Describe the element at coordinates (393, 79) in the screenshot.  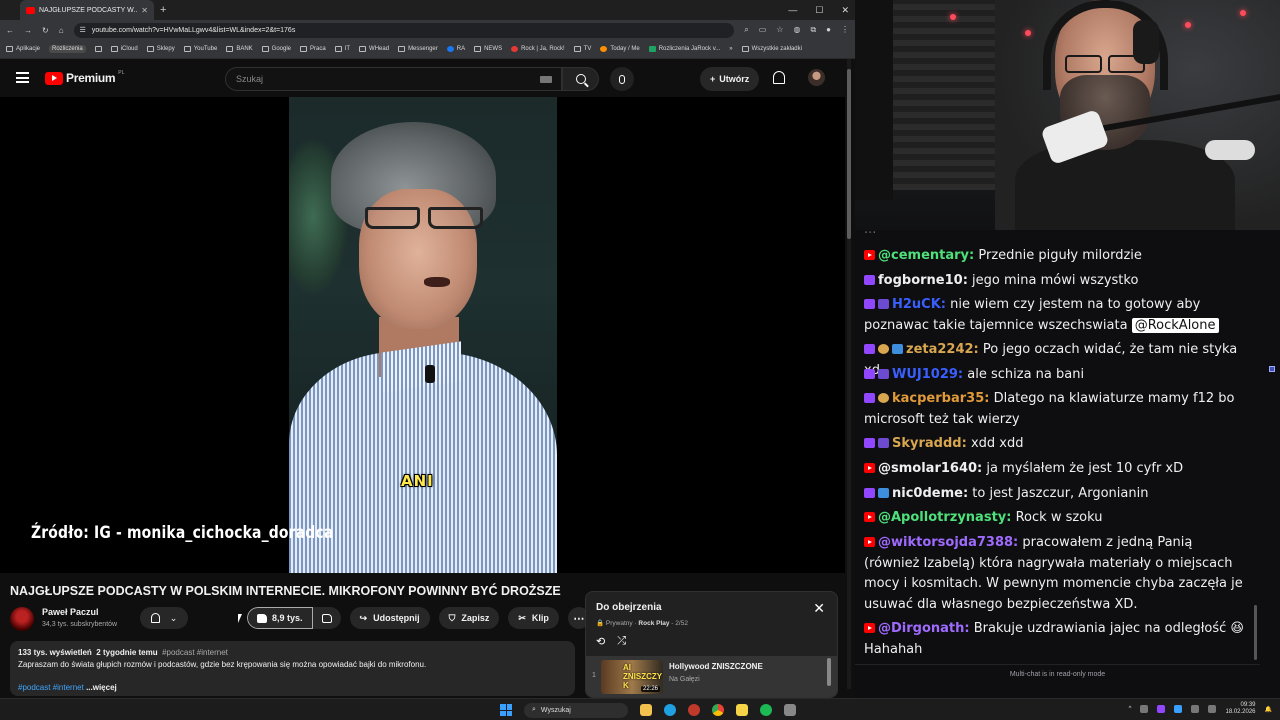
I see `search-input: Szukaj` at that location.